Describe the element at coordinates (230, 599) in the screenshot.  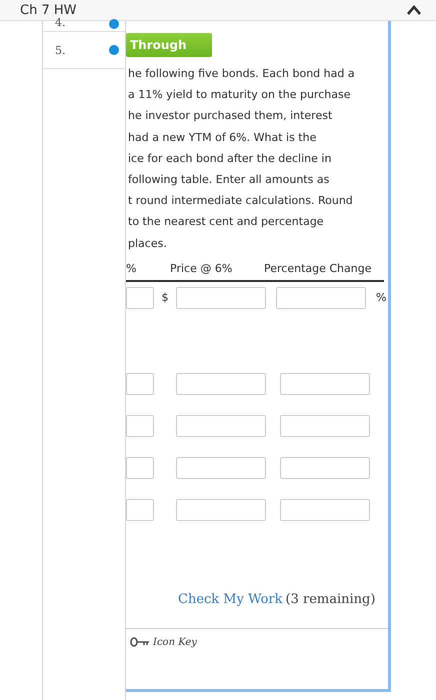
I see `check-my-work-link: Check My Work` at that location.